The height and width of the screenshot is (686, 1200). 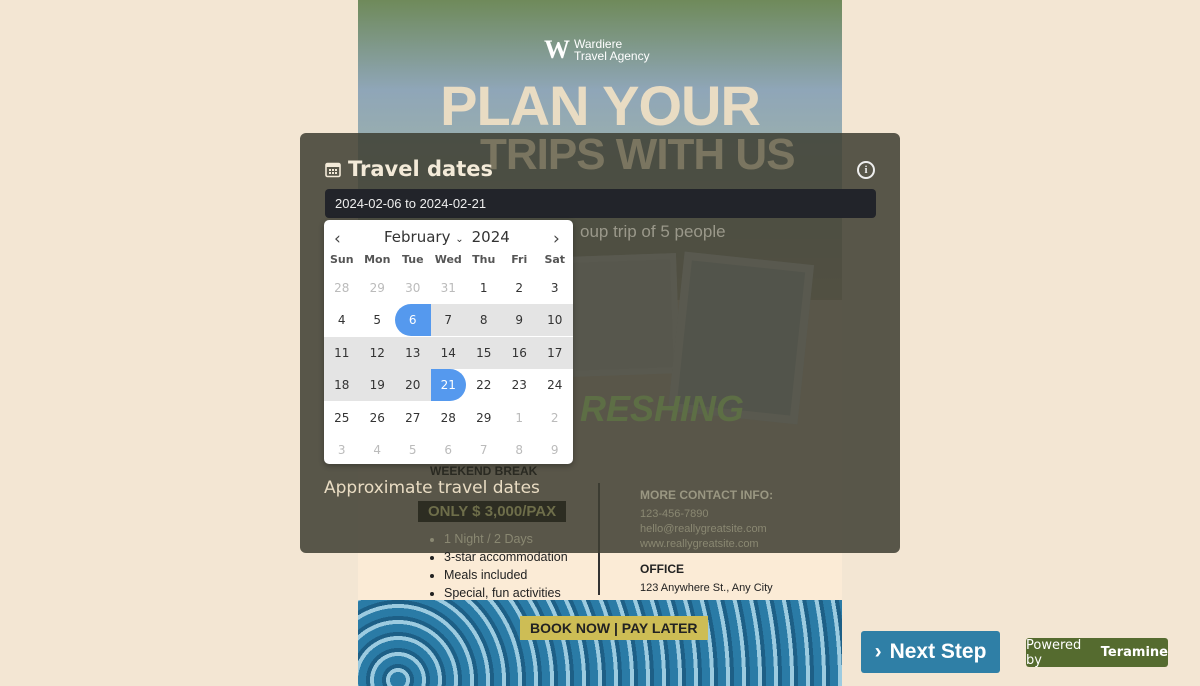 What do you see at coordinates (484, 385) in the screenshot?
I see `calendar-day: 22` at bounding box center [484, 385].